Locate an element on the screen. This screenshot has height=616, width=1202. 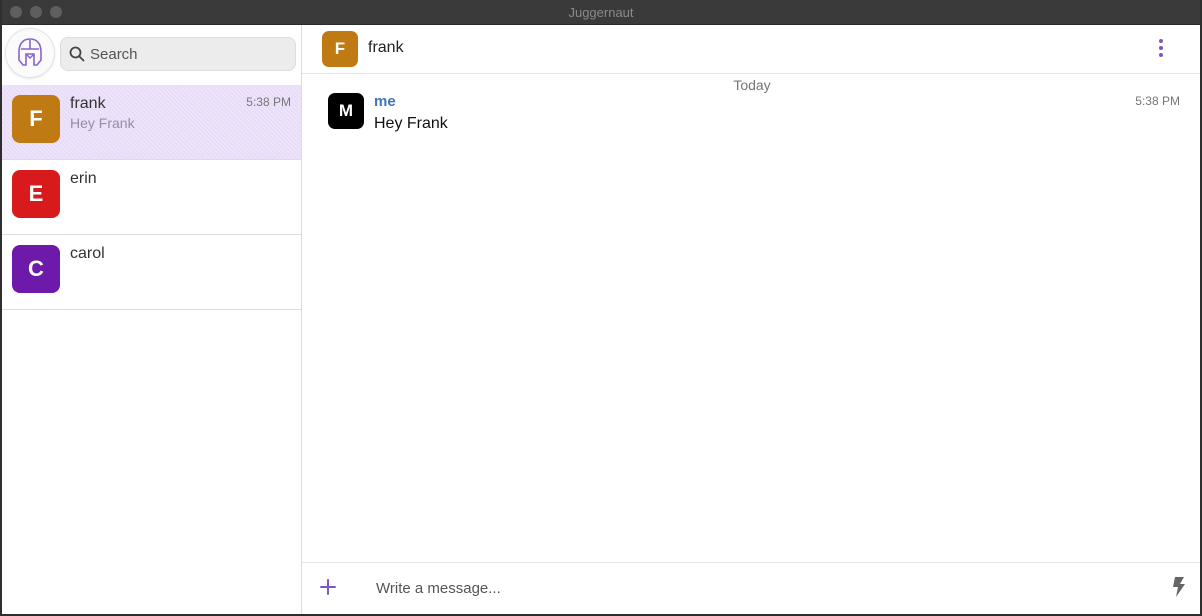
chat-name: erin is located at coordinates (83, 178).